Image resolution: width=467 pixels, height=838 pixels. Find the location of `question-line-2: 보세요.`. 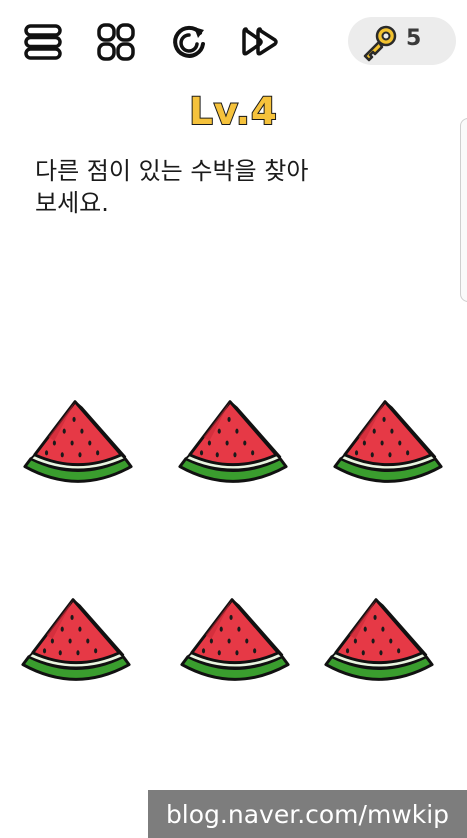

question-line-2: 보세요. is located at coordinates (72, 203).